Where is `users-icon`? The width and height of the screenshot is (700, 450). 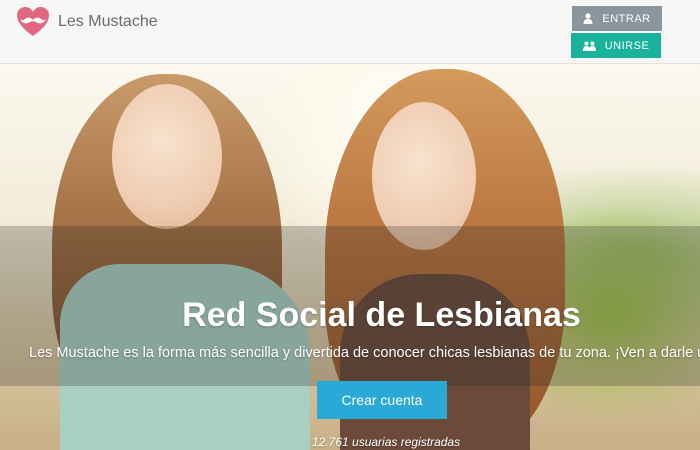 users-icon is located at coordinates (589, 46).